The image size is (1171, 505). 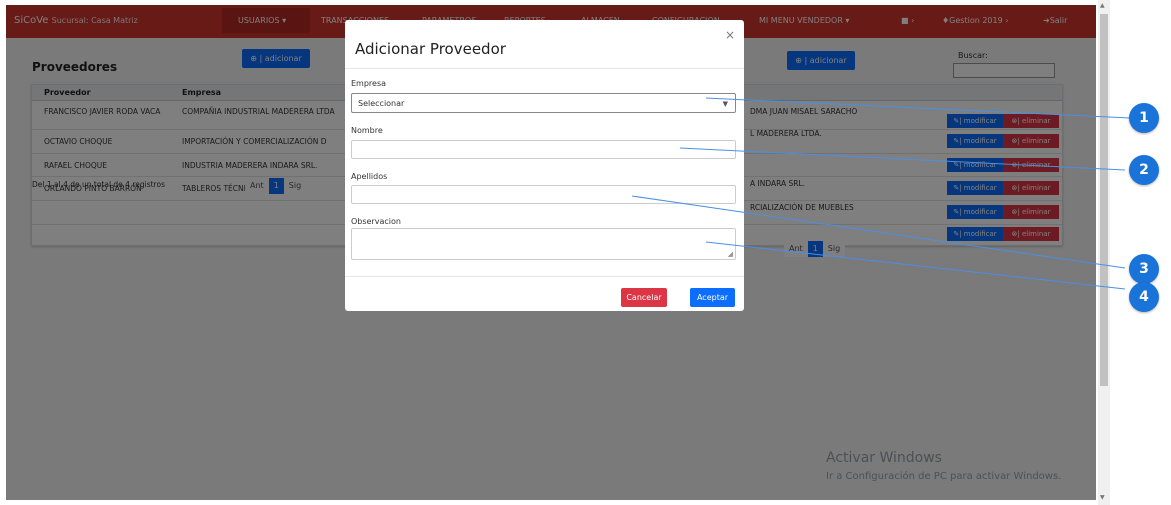 I want to click on callout-badge-3: 3, so click(x=1144, y=269).